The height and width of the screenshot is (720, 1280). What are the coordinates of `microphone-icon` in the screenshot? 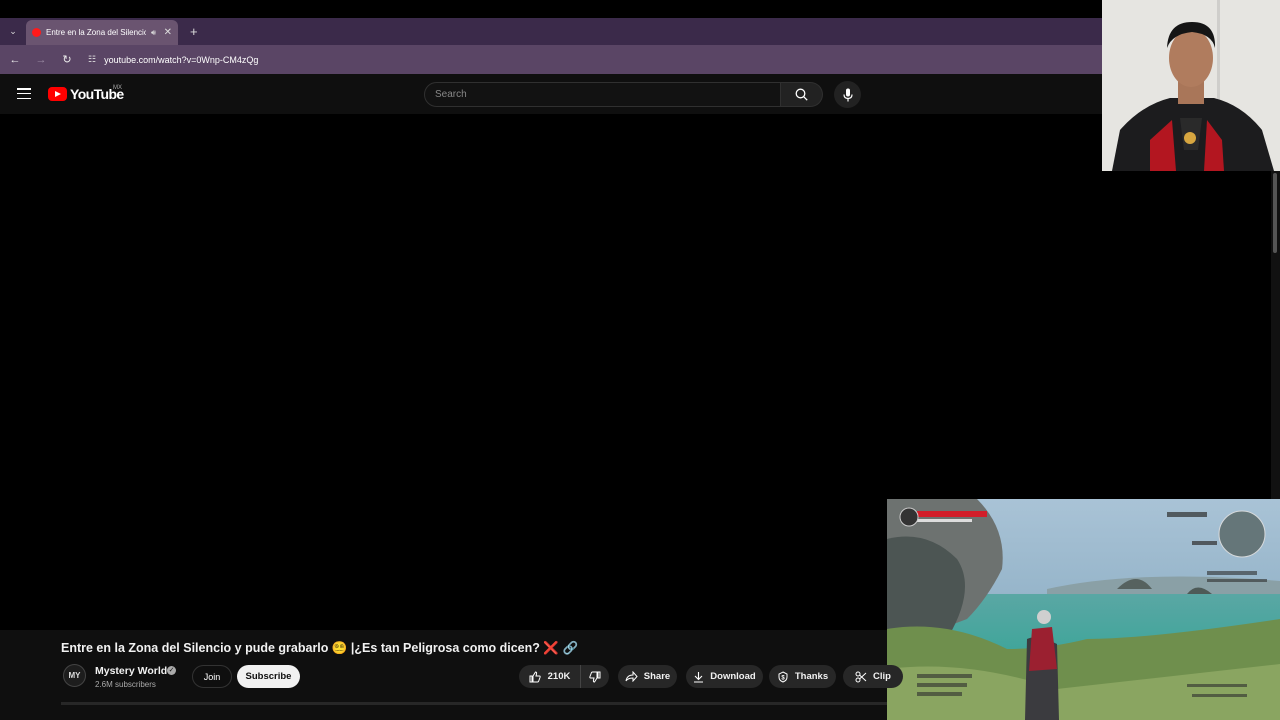 It's located at (847, 94).